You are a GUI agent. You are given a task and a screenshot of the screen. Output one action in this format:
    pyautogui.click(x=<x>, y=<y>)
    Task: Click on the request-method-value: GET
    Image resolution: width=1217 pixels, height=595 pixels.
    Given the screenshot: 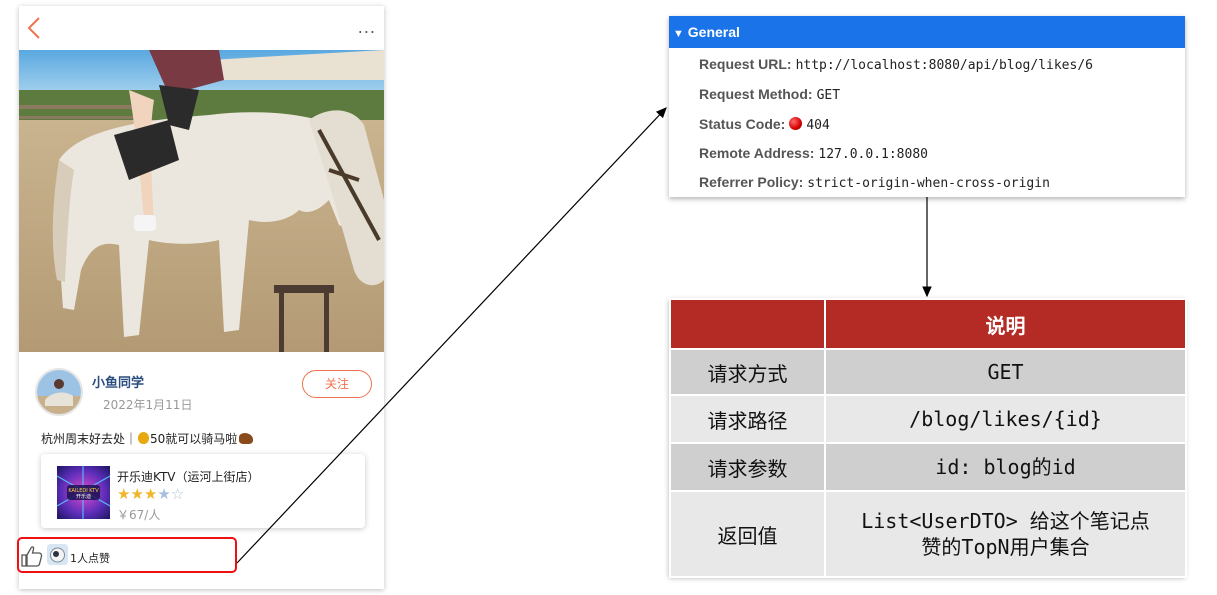 What is the action you would take?
    pyautogui.click(x=828, y=95)
    